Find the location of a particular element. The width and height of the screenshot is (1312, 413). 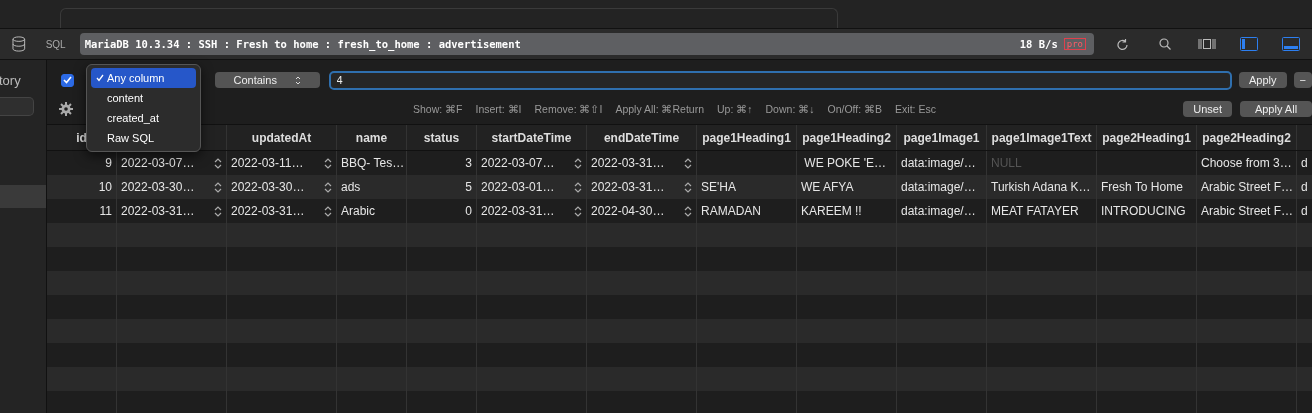

apply-all-button: Apply All is located at coordinates (1276, 109).